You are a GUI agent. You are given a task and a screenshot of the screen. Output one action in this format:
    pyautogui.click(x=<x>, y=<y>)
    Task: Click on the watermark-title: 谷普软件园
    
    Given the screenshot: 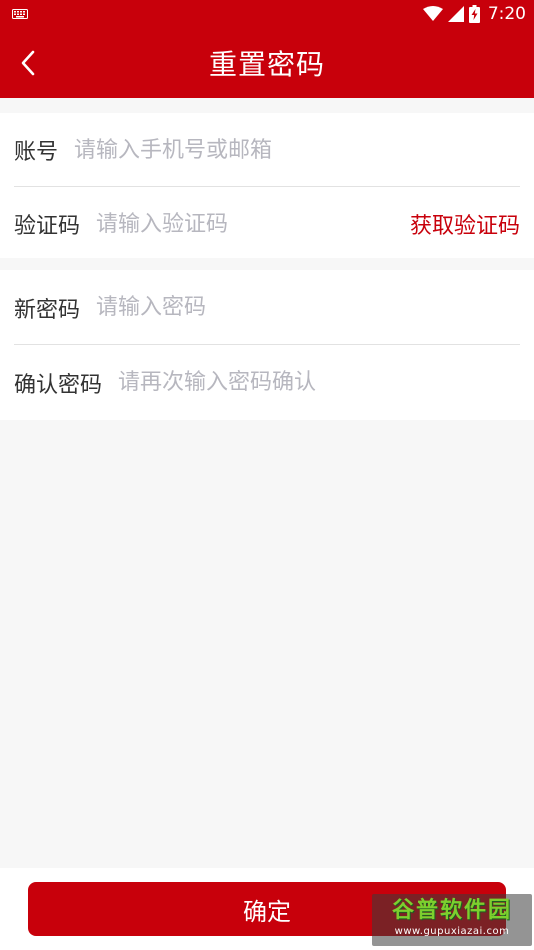 What is the action you would take?
    pyautogui.click(x=451, y=910)
    